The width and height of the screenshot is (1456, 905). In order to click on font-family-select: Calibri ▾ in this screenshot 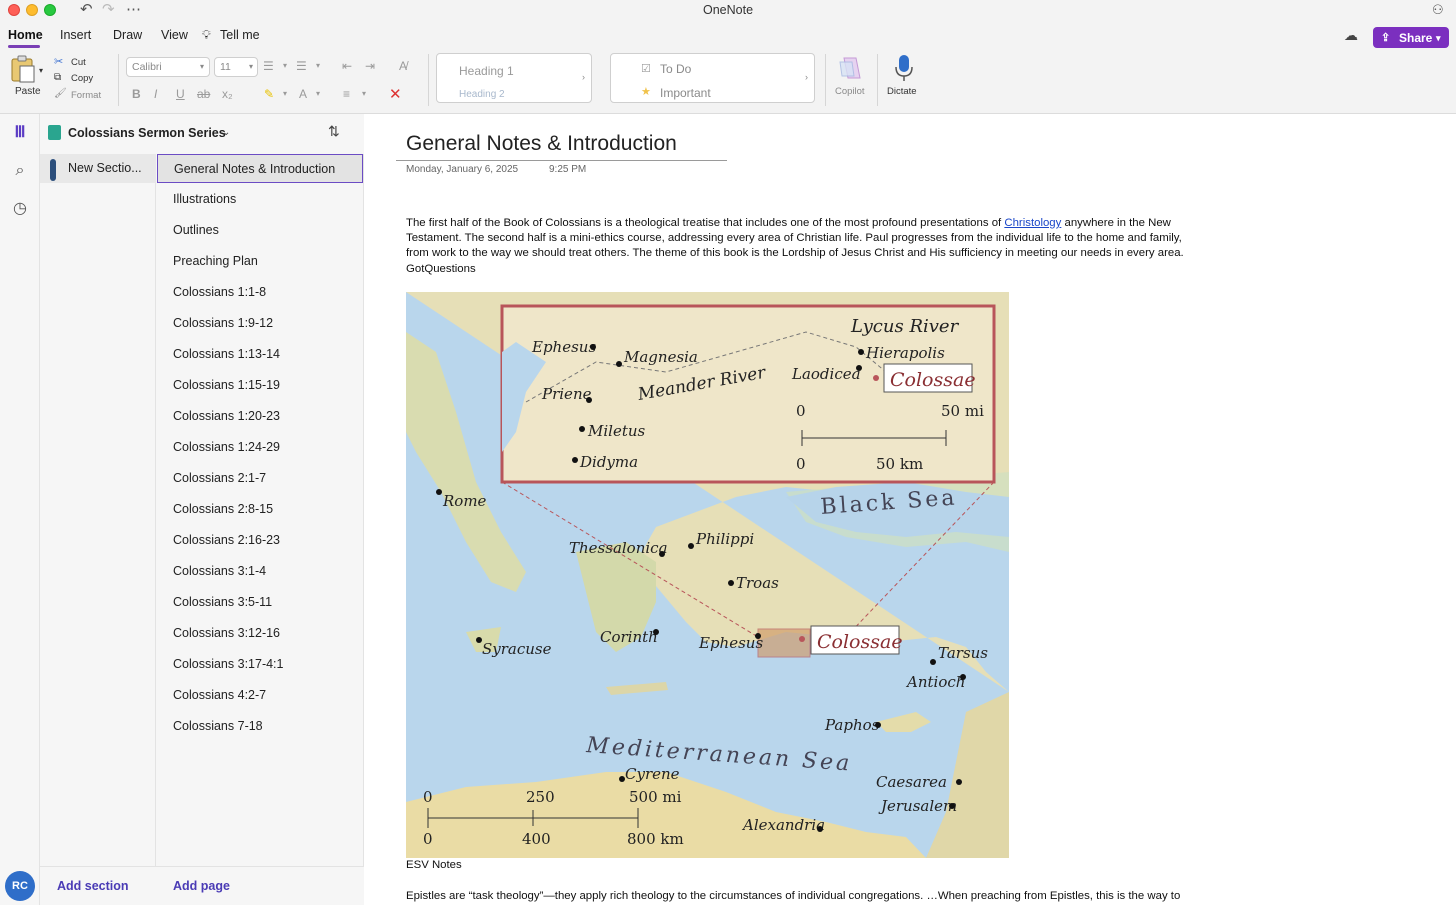, I will do `click(168, 67)`.